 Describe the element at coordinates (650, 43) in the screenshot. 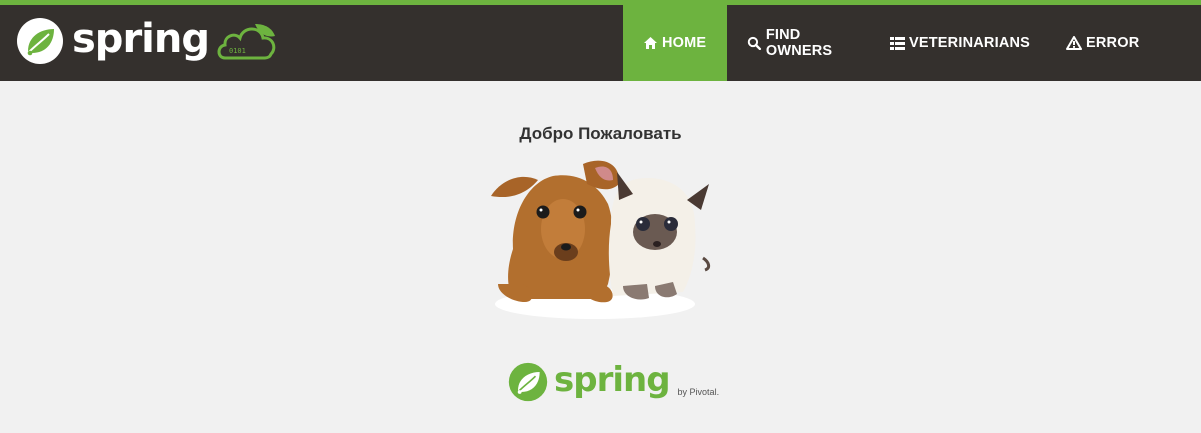

I see `home-icon` at that location.